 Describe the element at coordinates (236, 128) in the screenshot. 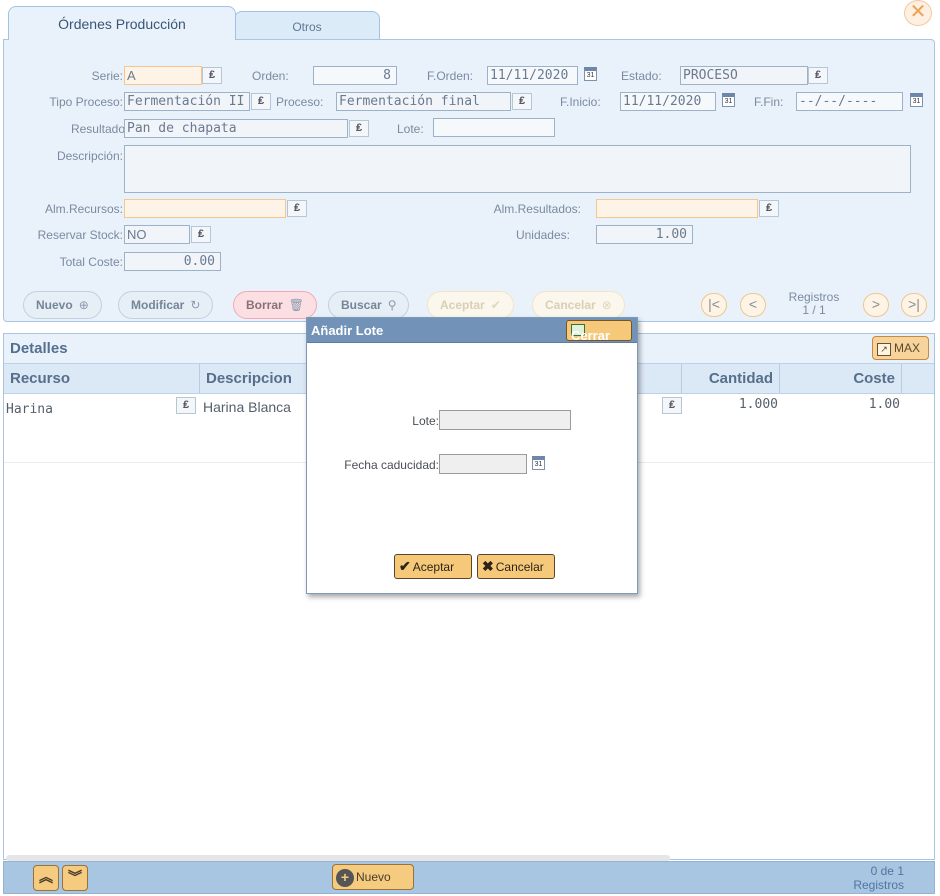

I see `resultado-field: Pan de chapata` at that location.